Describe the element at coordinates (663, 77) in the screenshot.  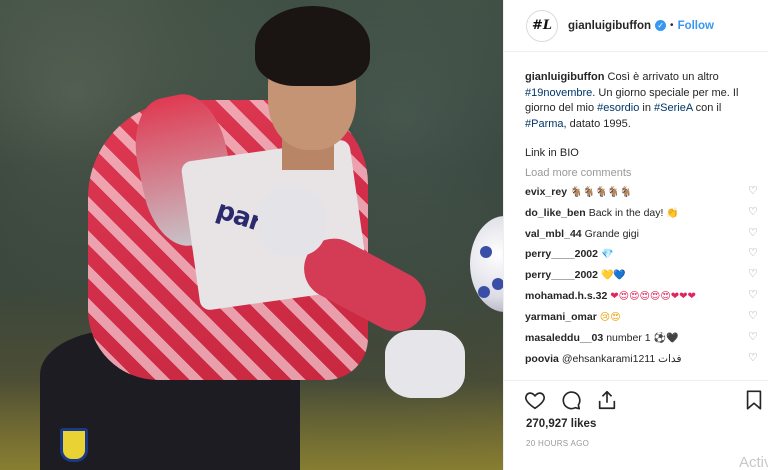
I see `caption-fragment: Così è arrivato un altro` at that location.